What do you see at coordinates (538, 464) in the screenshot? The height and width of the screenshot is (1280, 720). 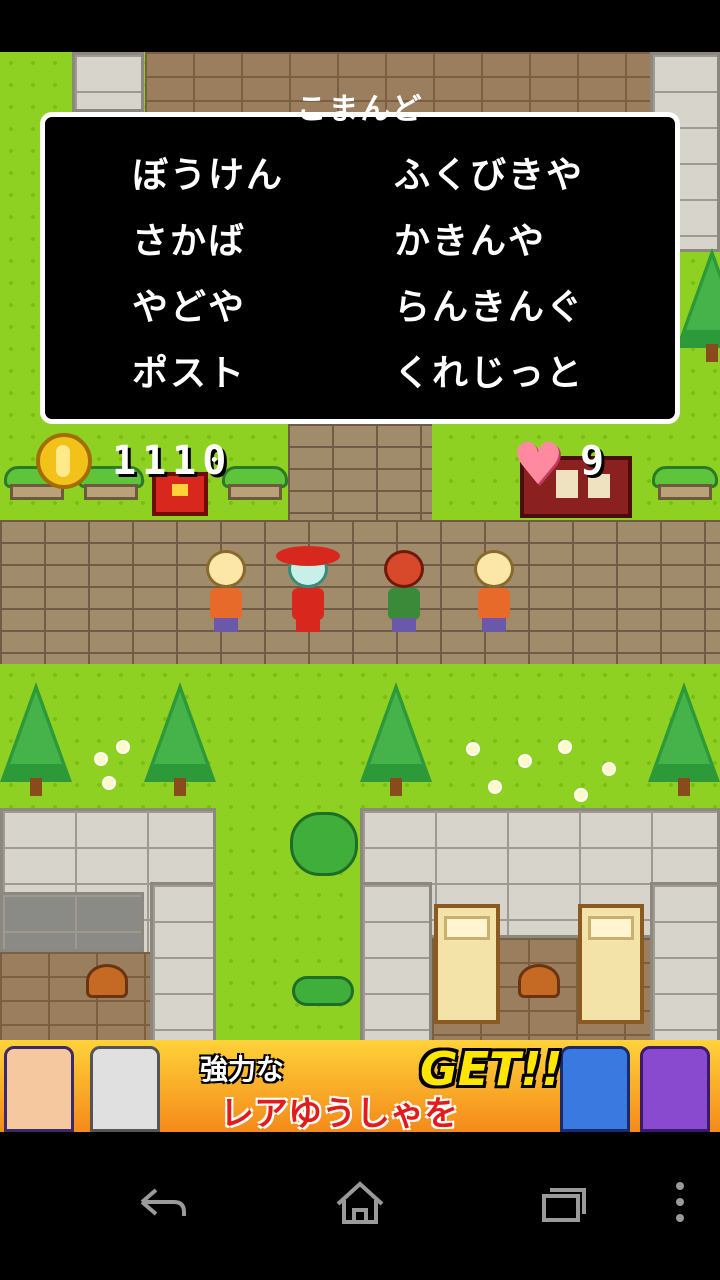 I see `heart-icon: ♥` at bounding box center [538, 464].